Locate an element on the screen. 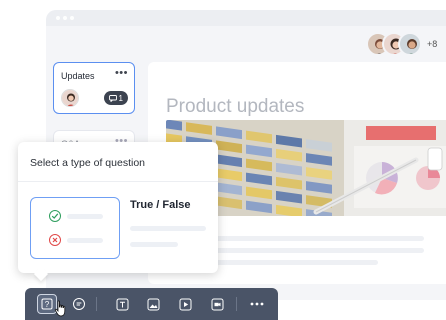  camera-icon is located at coordinates (217, 304).